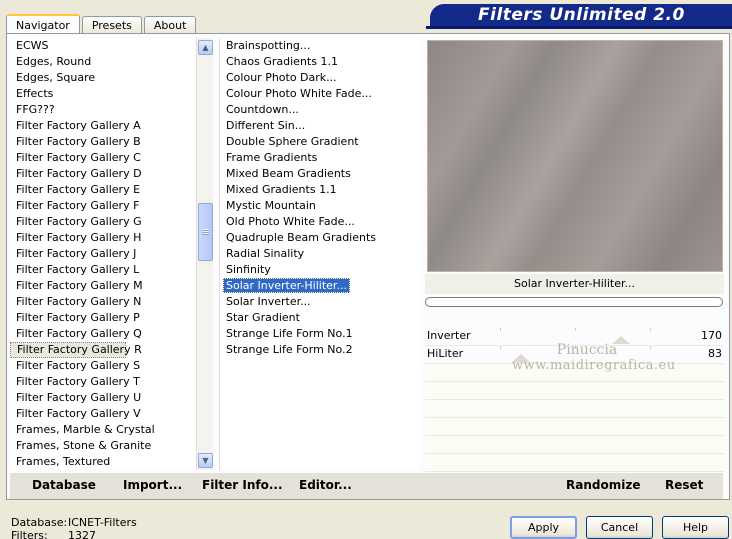 Image resolution: width=732 pixels, height=539 pixels. I want to click on category-item: Edges, Round, so click(103, 62).